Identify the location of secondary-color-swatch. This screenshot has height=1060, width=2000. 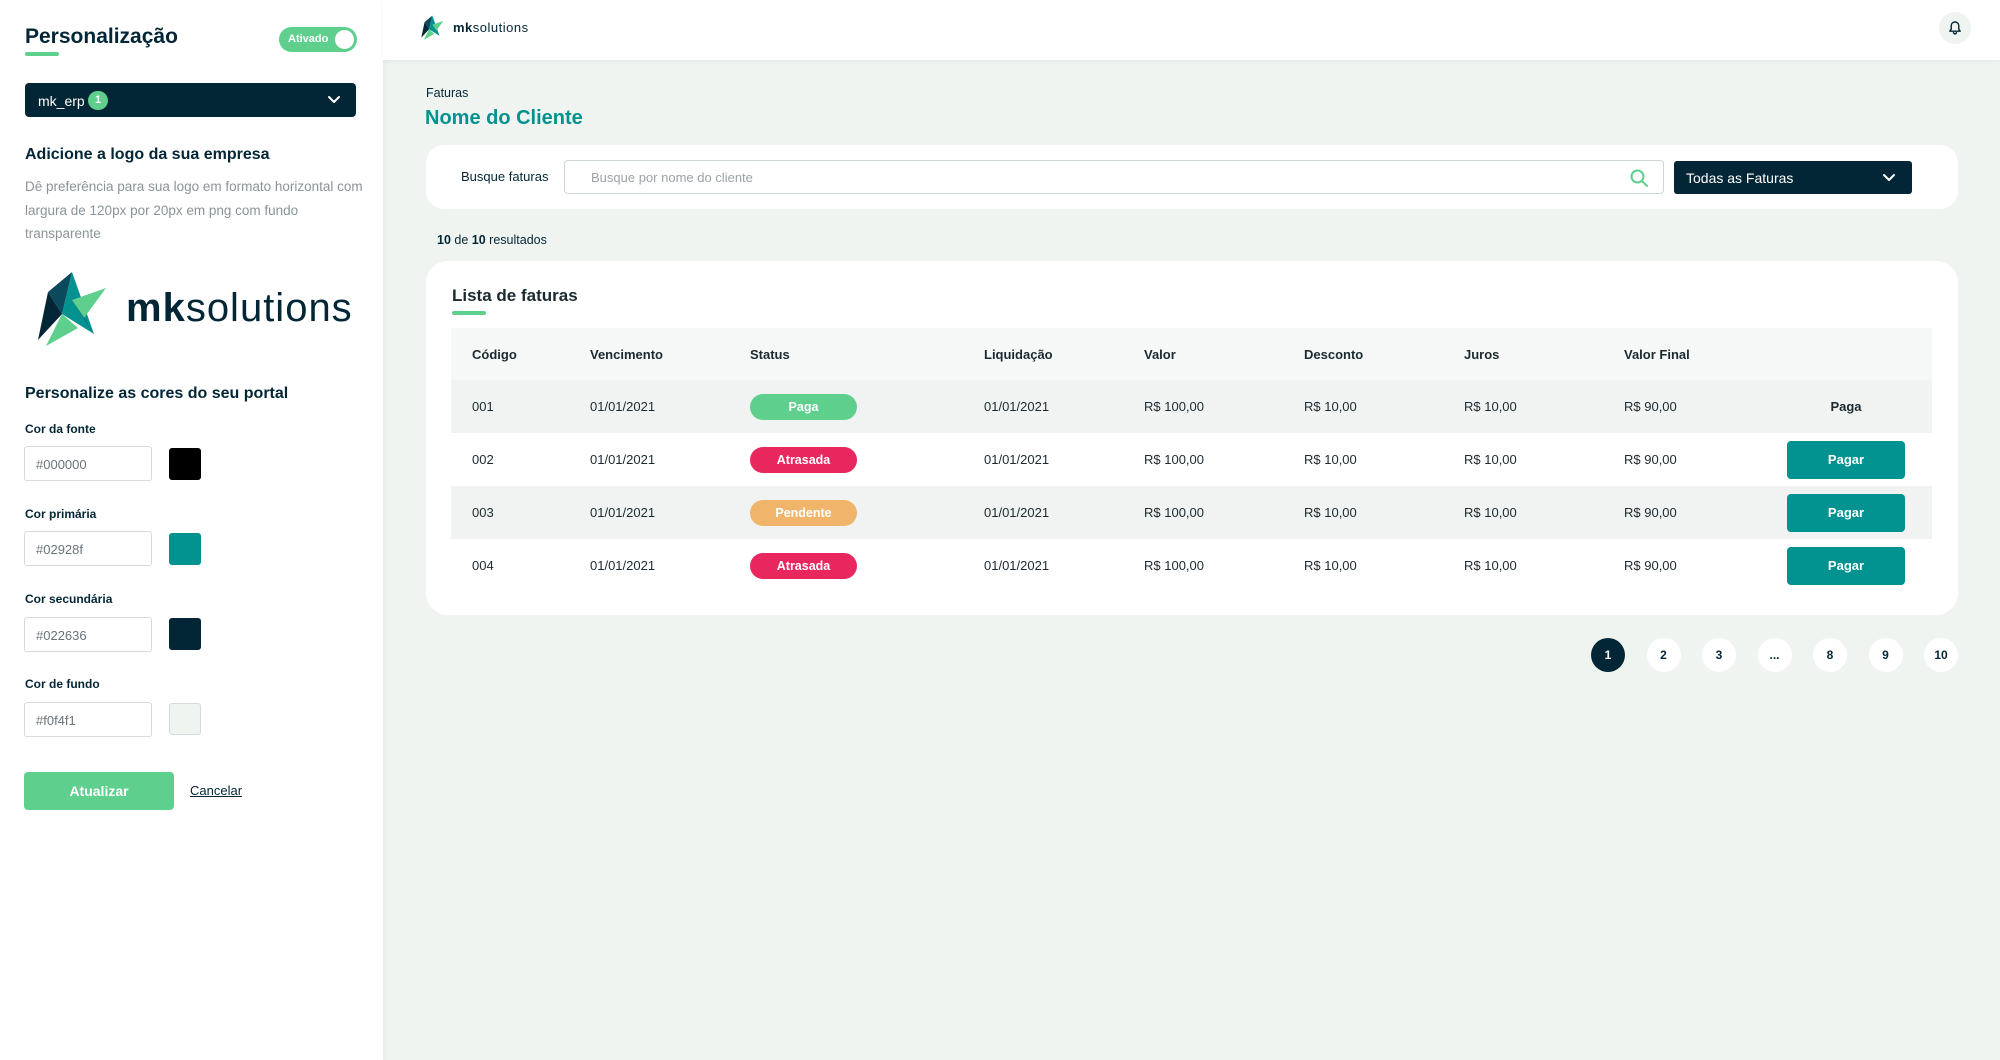
(185, 634).